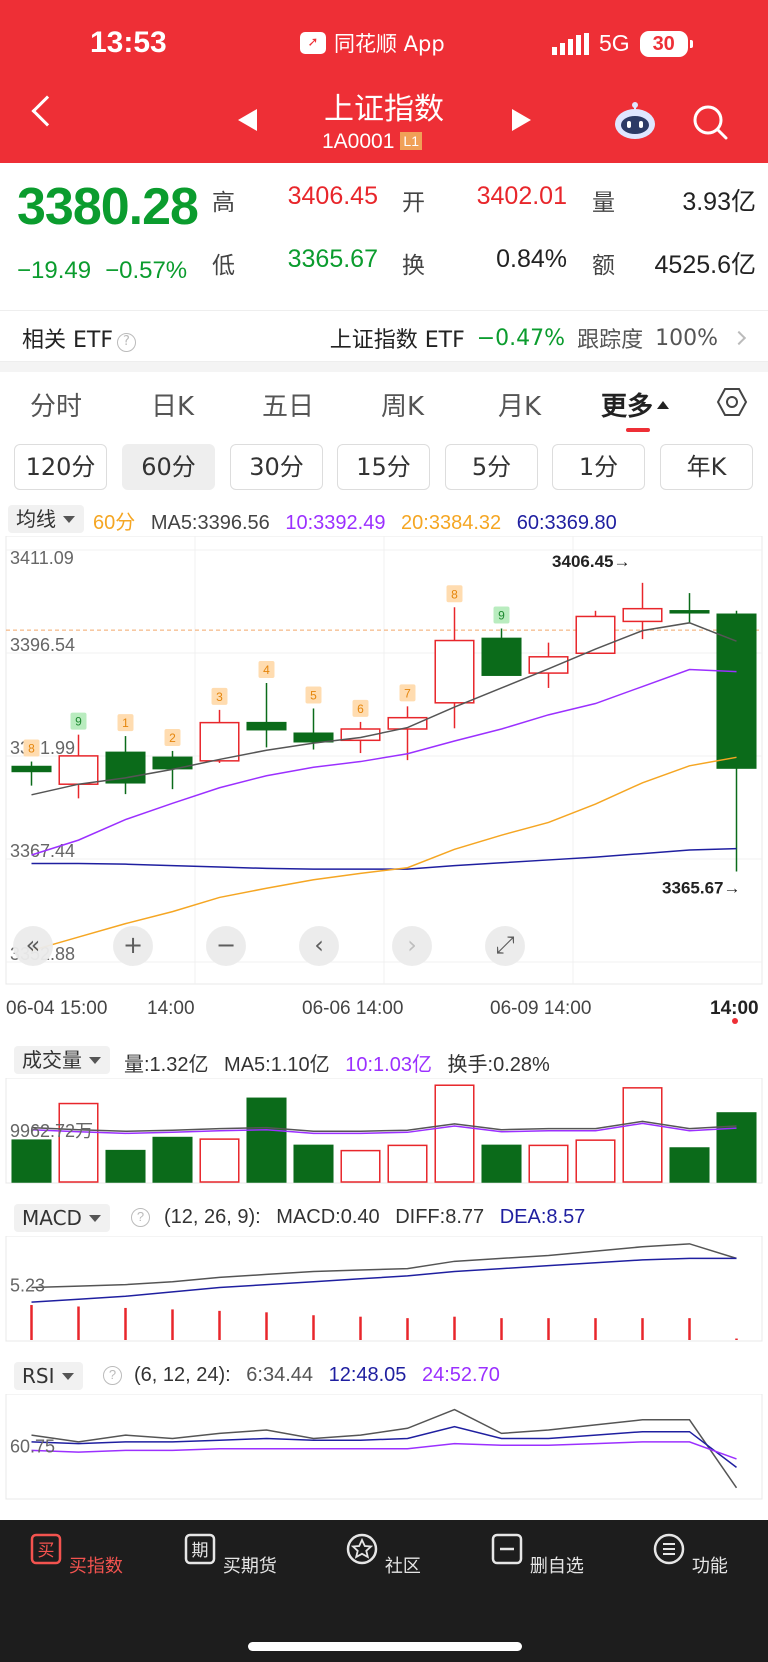 This screenshot has width=768, height=1662. Describe the element at coordinates (51, 1131) in the screenshot. I see `volume-axis-label: 9962.72万` at that location.